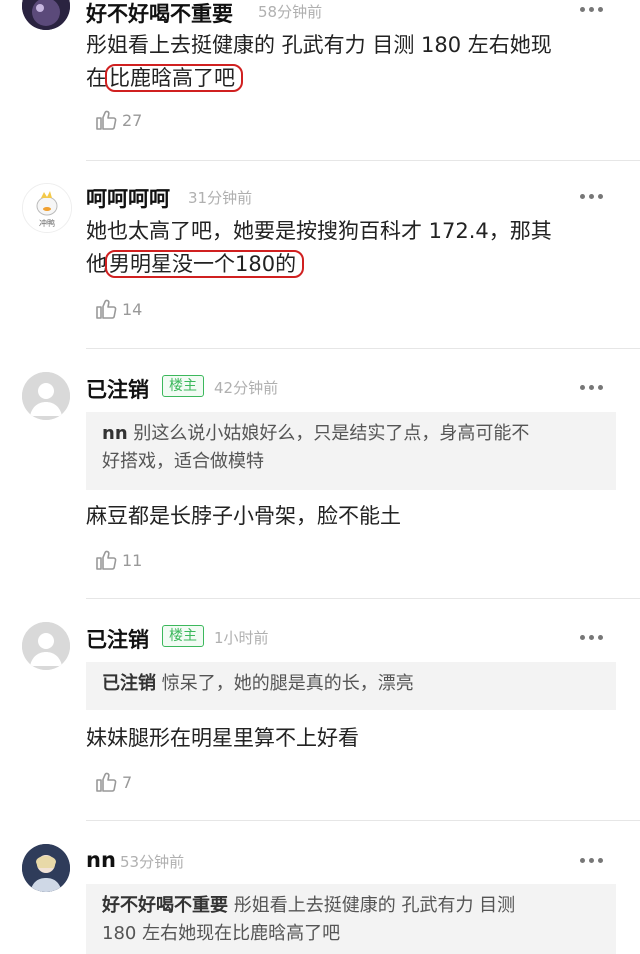  What do you see at coordinates (47, 208) in the screenshot?
I see `avatar: 冲鸭` at bounding box center [47, 208].